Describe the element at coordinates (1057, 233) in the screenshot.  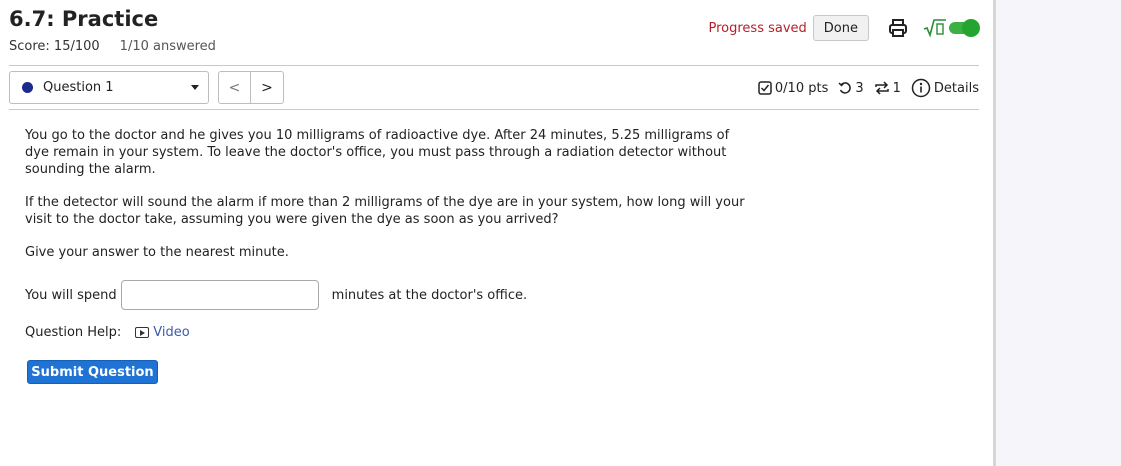
I see `side-panel` at that location.